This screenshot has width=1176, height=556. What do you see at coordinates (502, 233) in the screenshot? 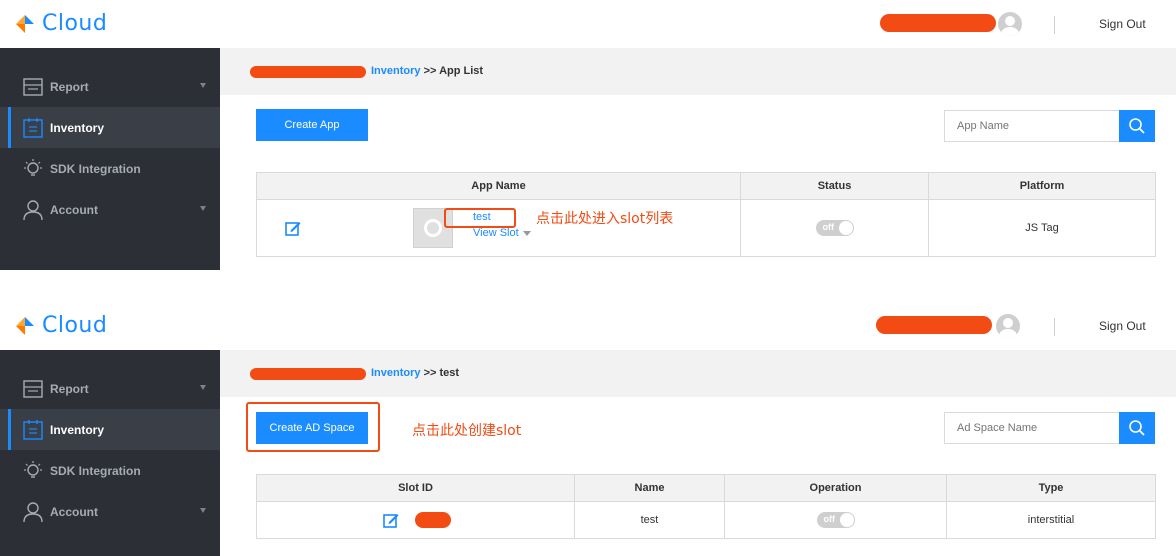
I see `view-slot-link: View Slot` at bounding box center [502, 233].